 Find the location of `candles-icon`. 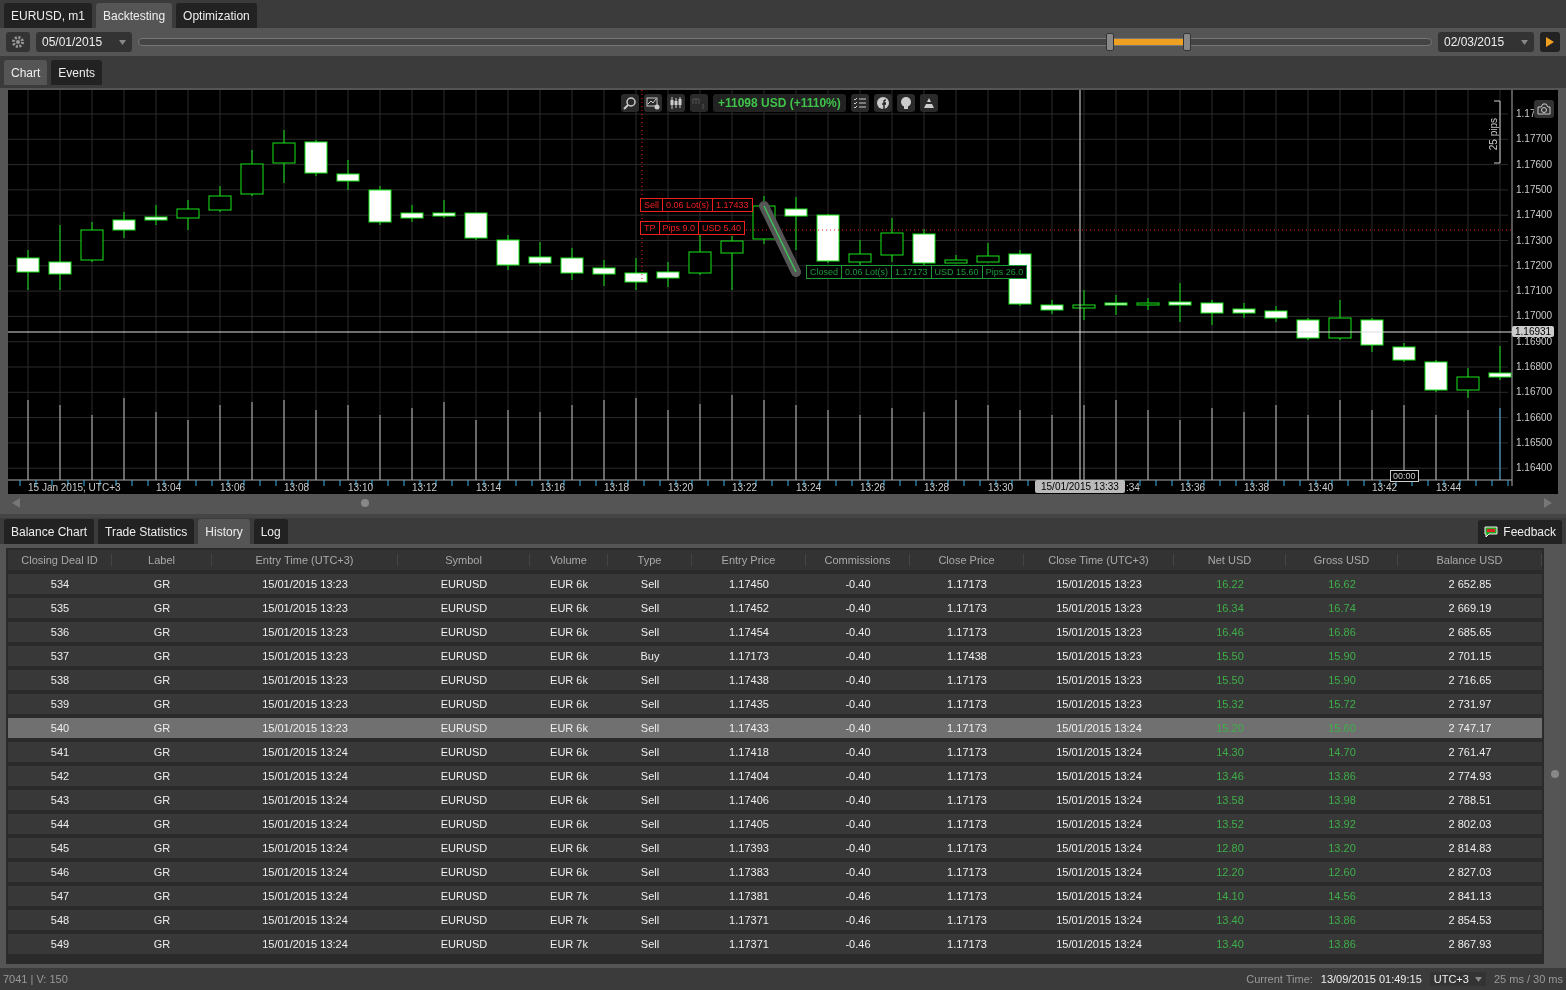

candles-icon is located at coordinates (676, 103).